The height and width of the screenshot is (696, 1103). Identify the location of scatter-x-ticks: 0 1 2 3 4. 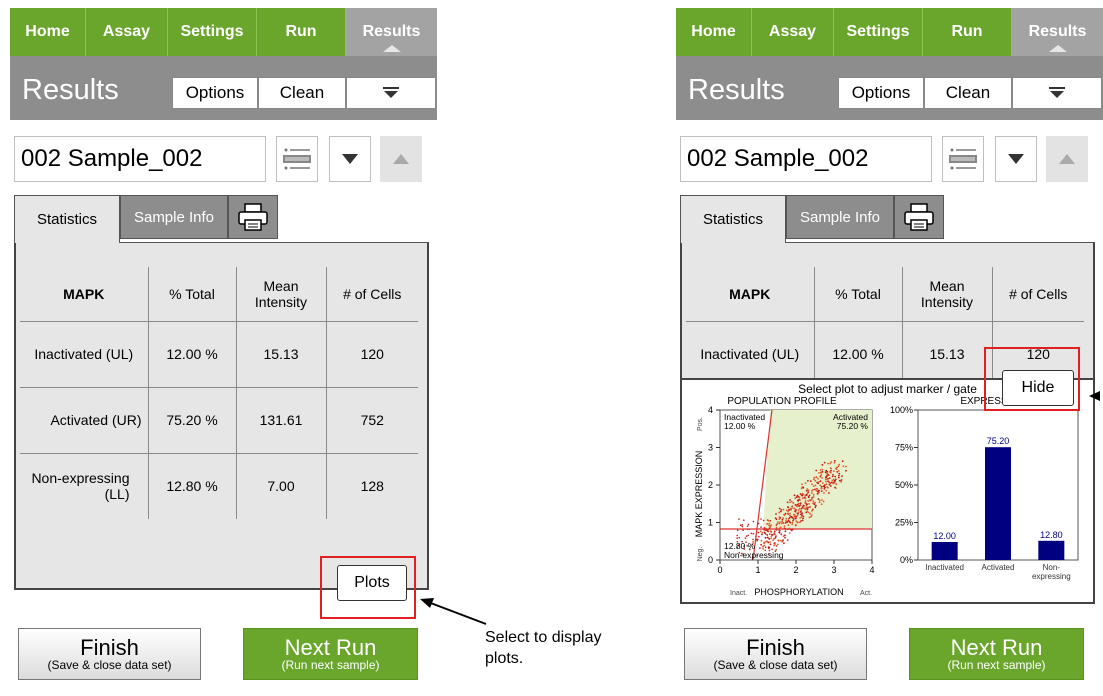
(796, 567).